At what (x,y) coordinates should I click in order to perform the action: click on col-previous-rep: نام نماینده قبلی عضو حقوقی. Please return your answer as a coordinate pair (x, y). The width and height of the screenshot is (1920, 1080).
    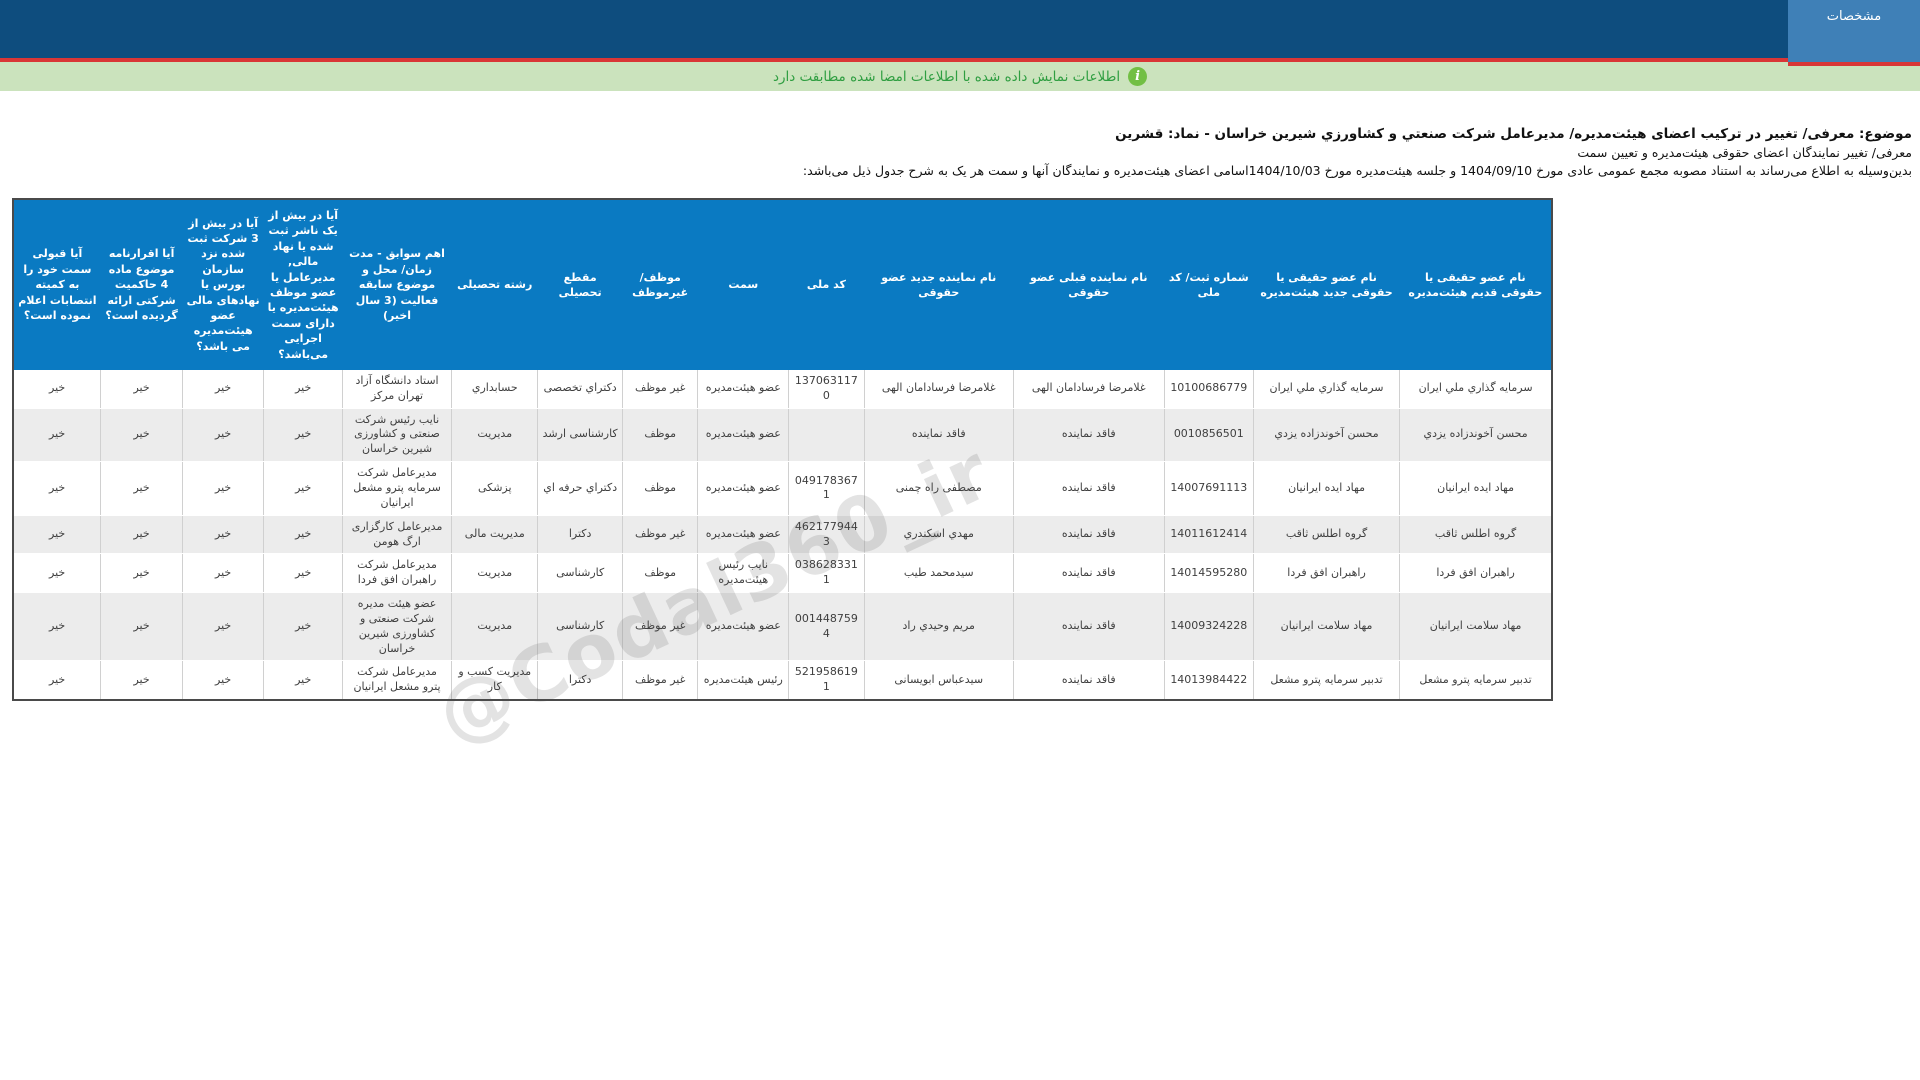
    Looking at the image, I should click on (1089, 284).